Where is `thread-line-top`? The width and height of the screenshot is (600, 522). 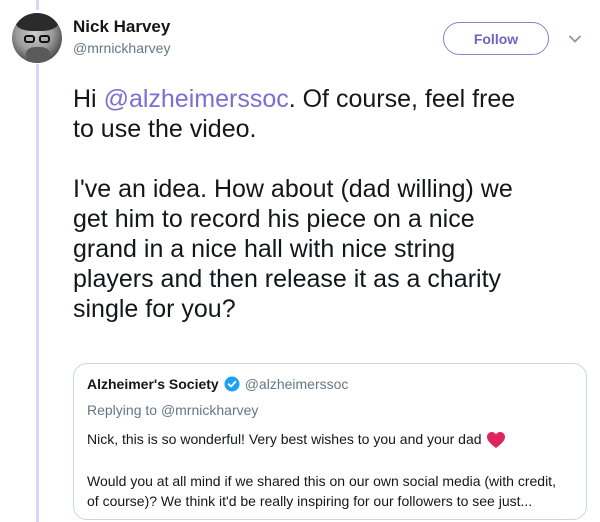
thread-line-top is located at coordinates (37, 5).